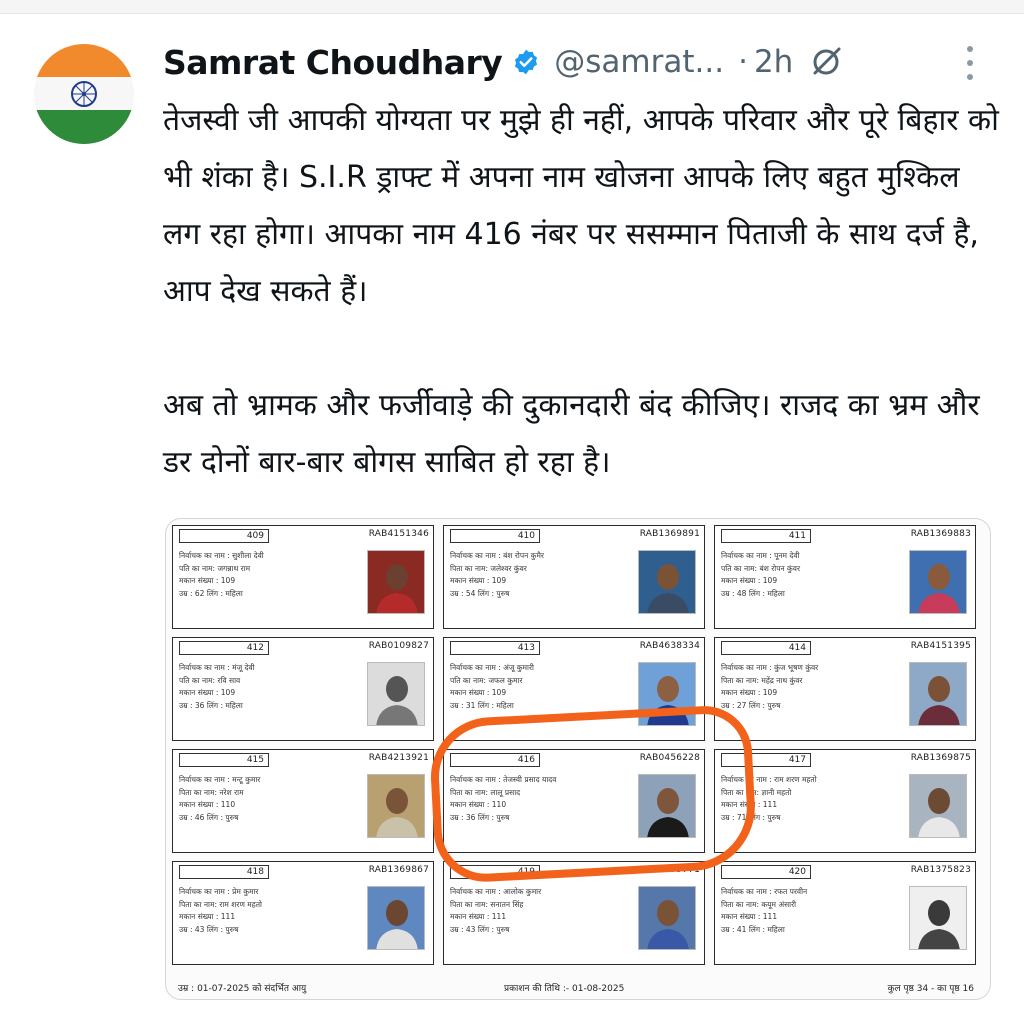 The height and width of the screenshot is (1024, 1024). I want to click on tweet-header: Samrat Choudhary @samrat... · 2h, so click(503, 62).